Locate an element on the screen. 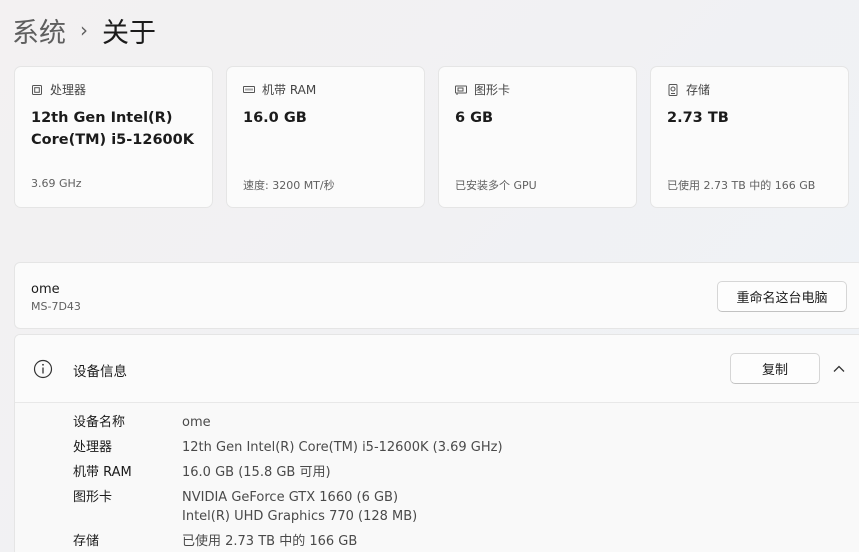 The width and height of the screenshot is (859, 552). device-model: MS-7D43 is located at coordinates (56, 306).